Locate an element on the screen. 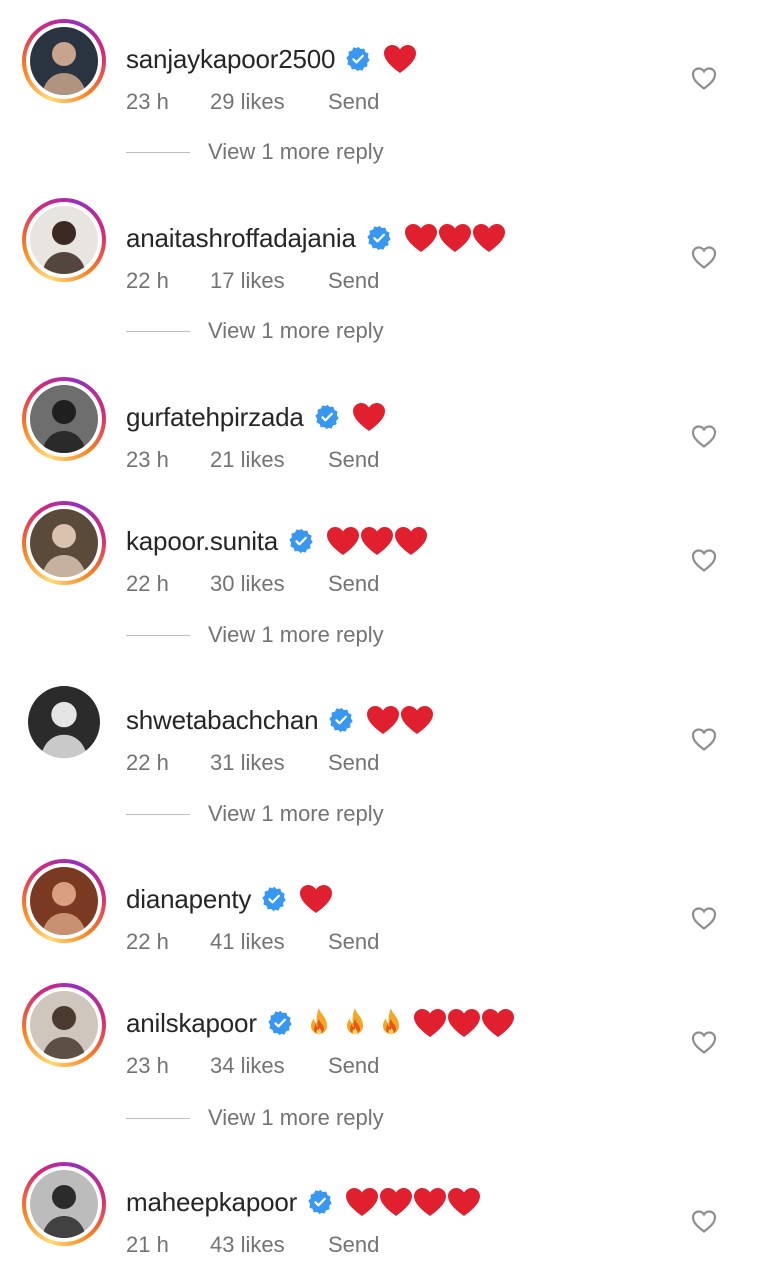 The width and height of the screenshot is (759, 1280). comment-item: dianapenty 22 h 41 likes Send is located at coordinates (379, 906).